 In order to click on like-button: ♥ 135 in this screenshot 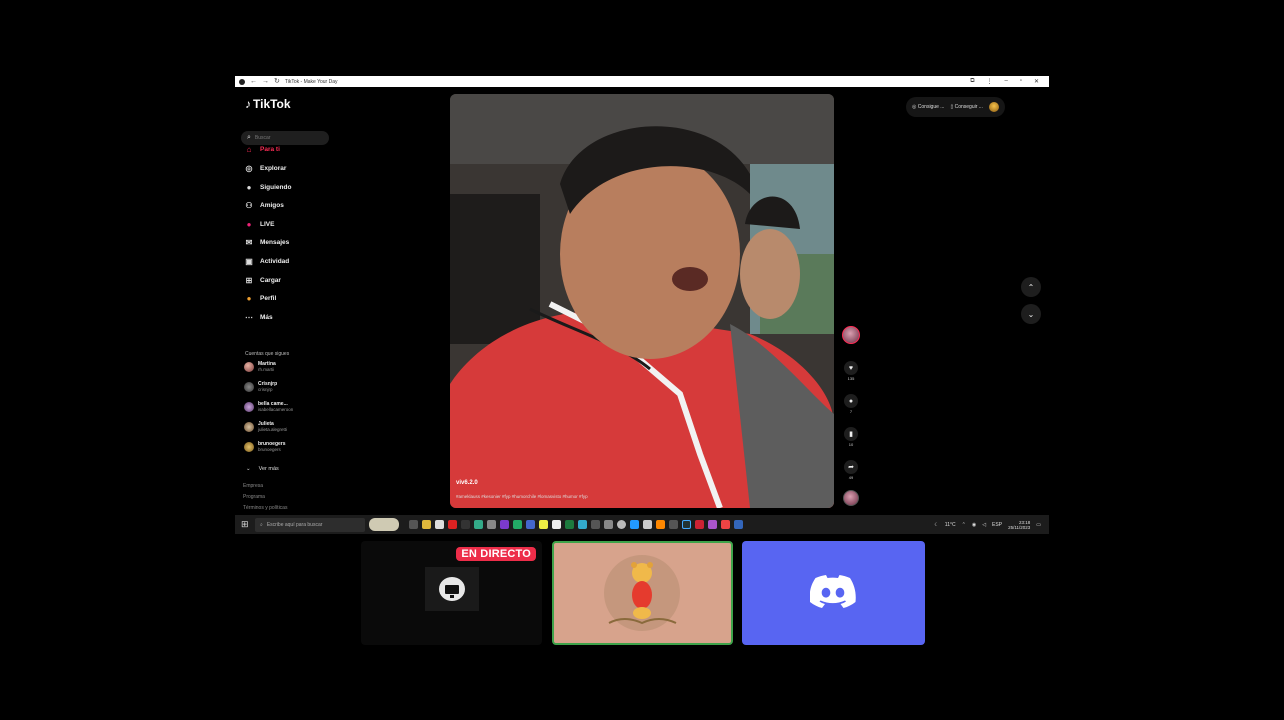, I will do `click(851, 371)`.